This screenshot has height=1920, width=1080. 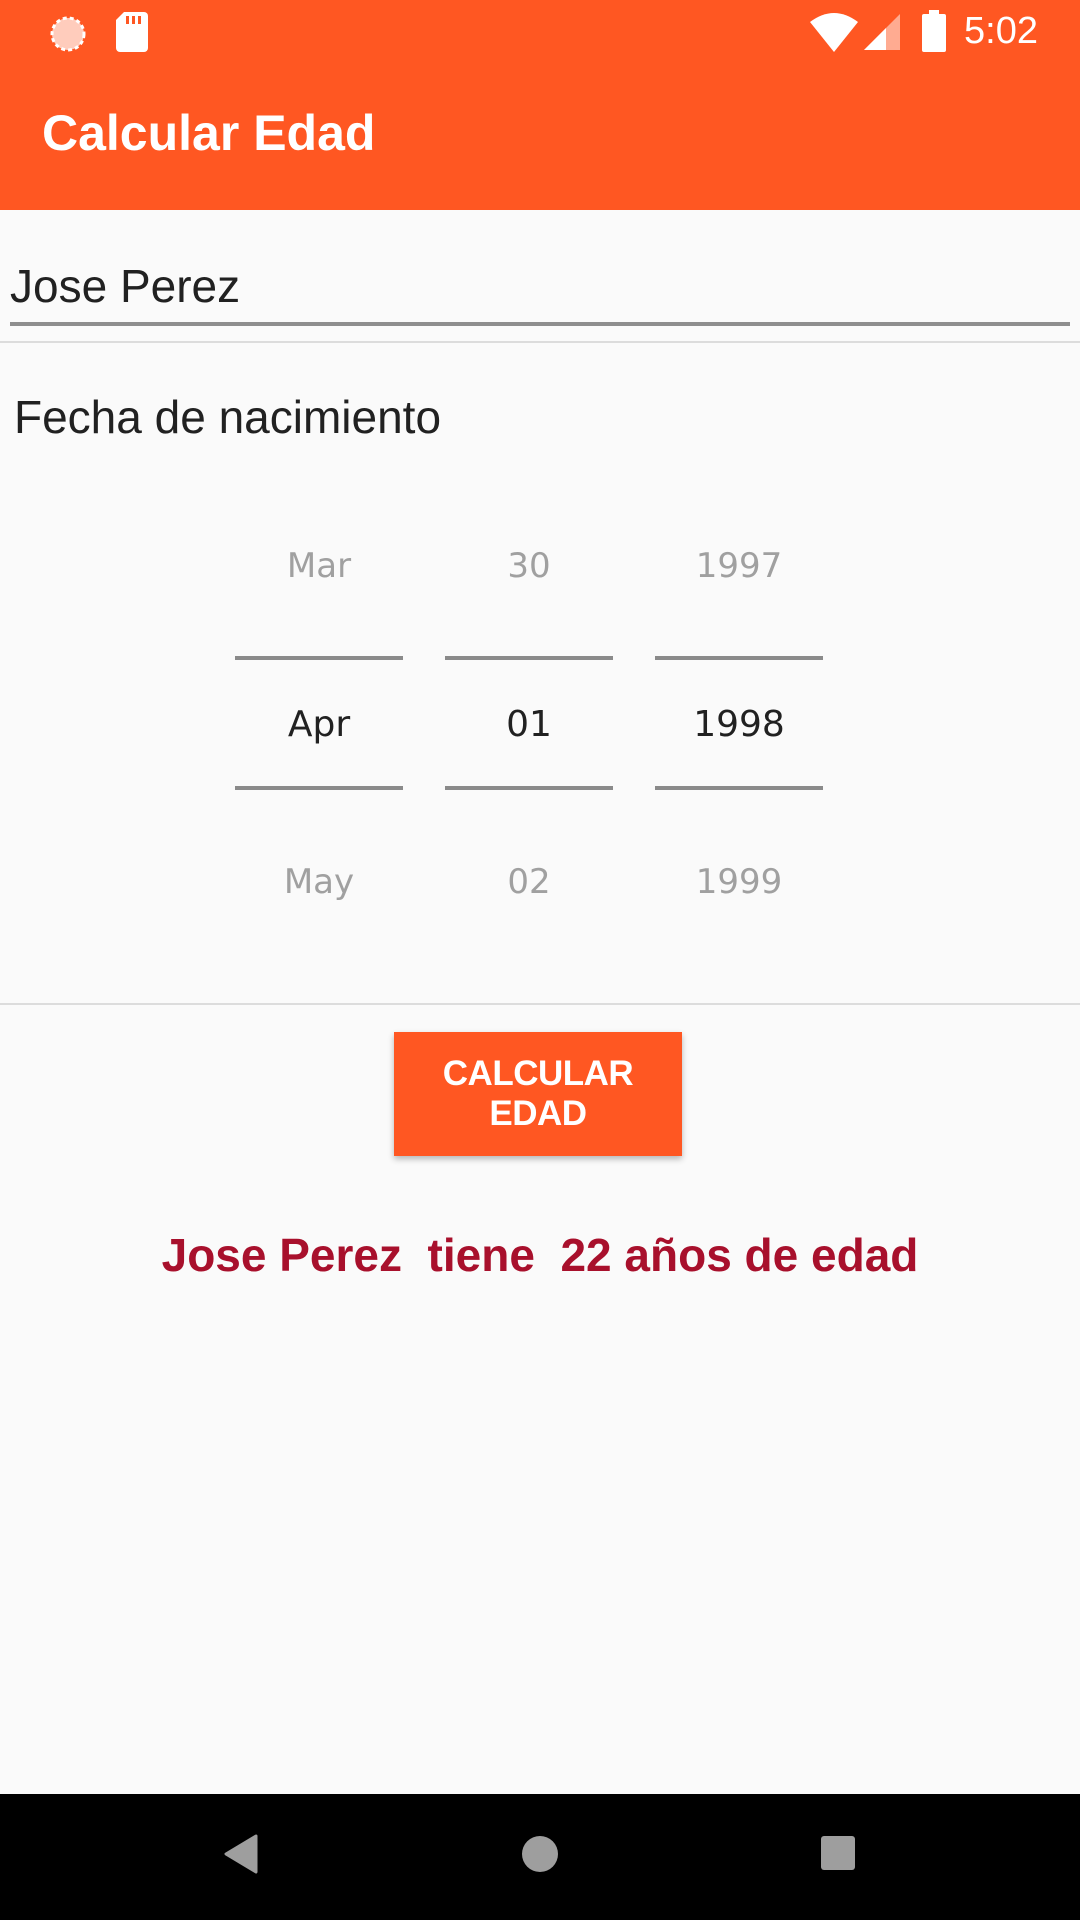 I want to click on back-icon, so click(x=240, y=1854).